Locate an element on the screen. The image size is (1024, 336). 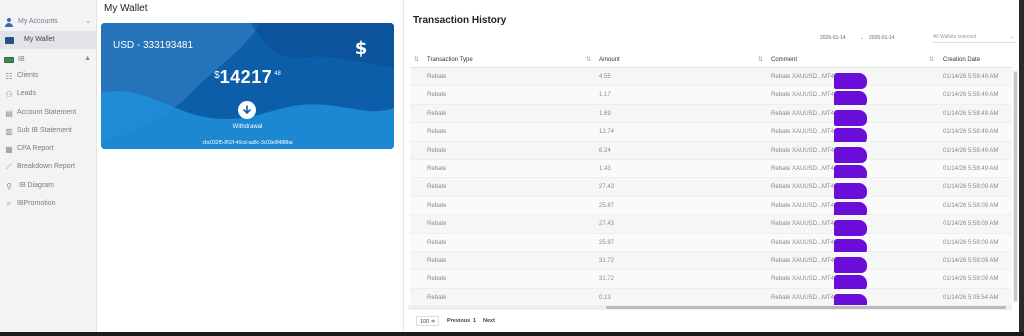
cell-amount: 1.43 is located at coordinates (605, 168).